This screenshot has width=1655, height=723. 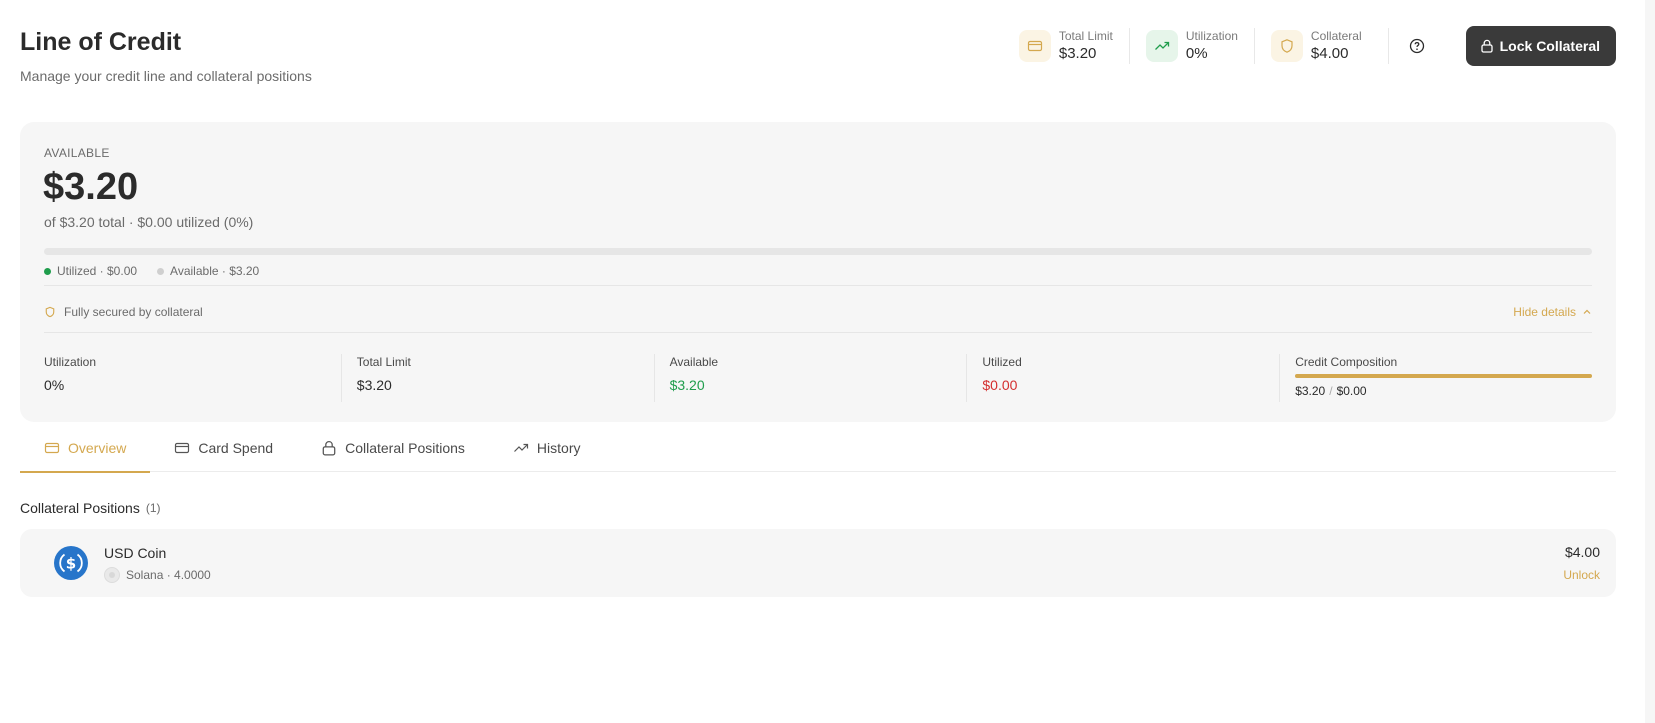 What do you see at coordinates (1002, 362) in the screenshot?
I see `metric-label: Utilized` at bounding box center [1002, 362].